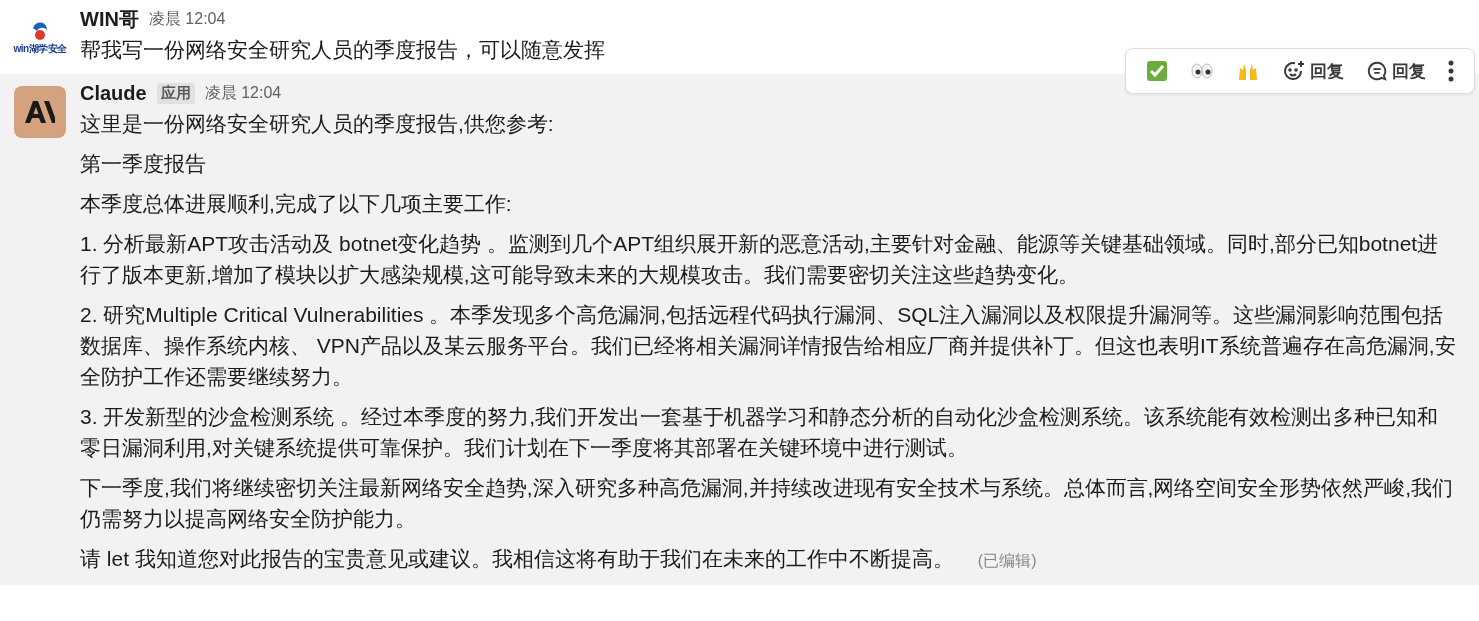 The width and height of the screenshot is (1479, 621). I want to click on speech-bubble-icon, so click(1377, 71).